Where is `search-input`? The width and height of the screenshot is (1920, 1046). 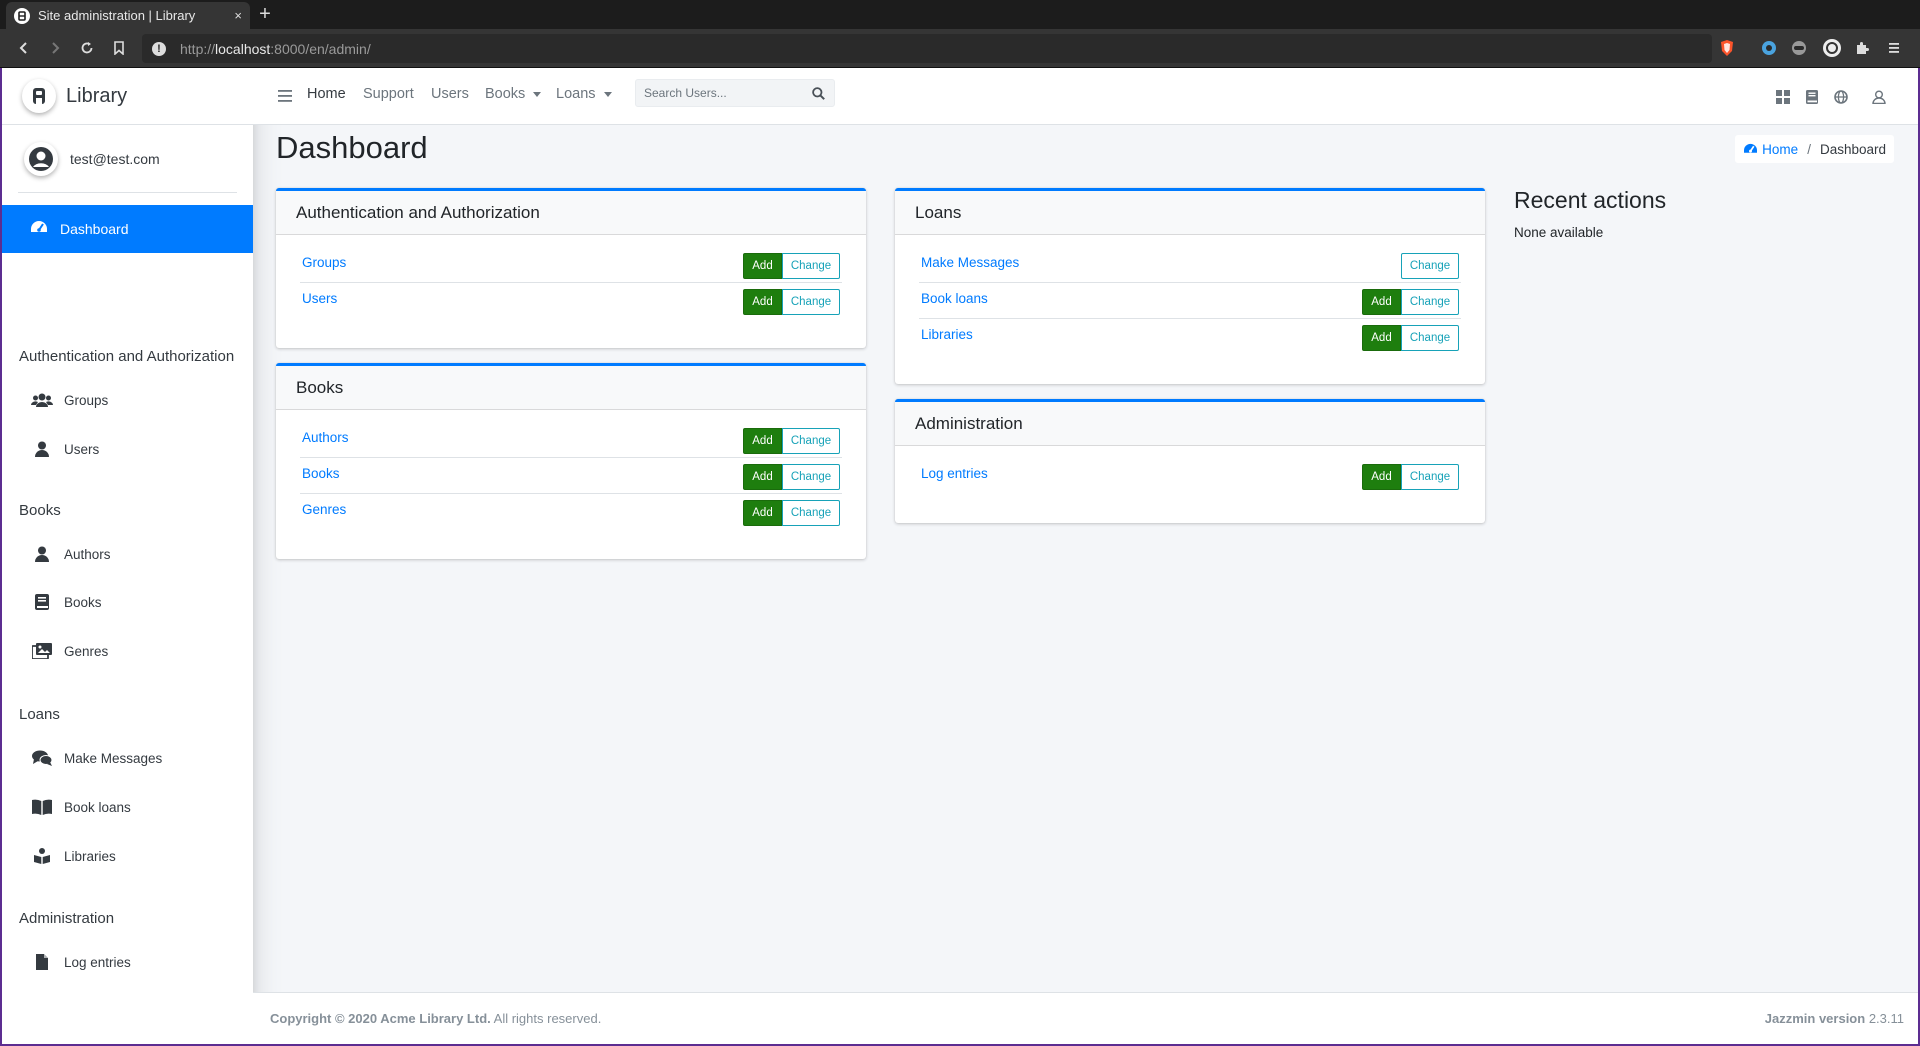
search-input is located at coordinates (719, 93).